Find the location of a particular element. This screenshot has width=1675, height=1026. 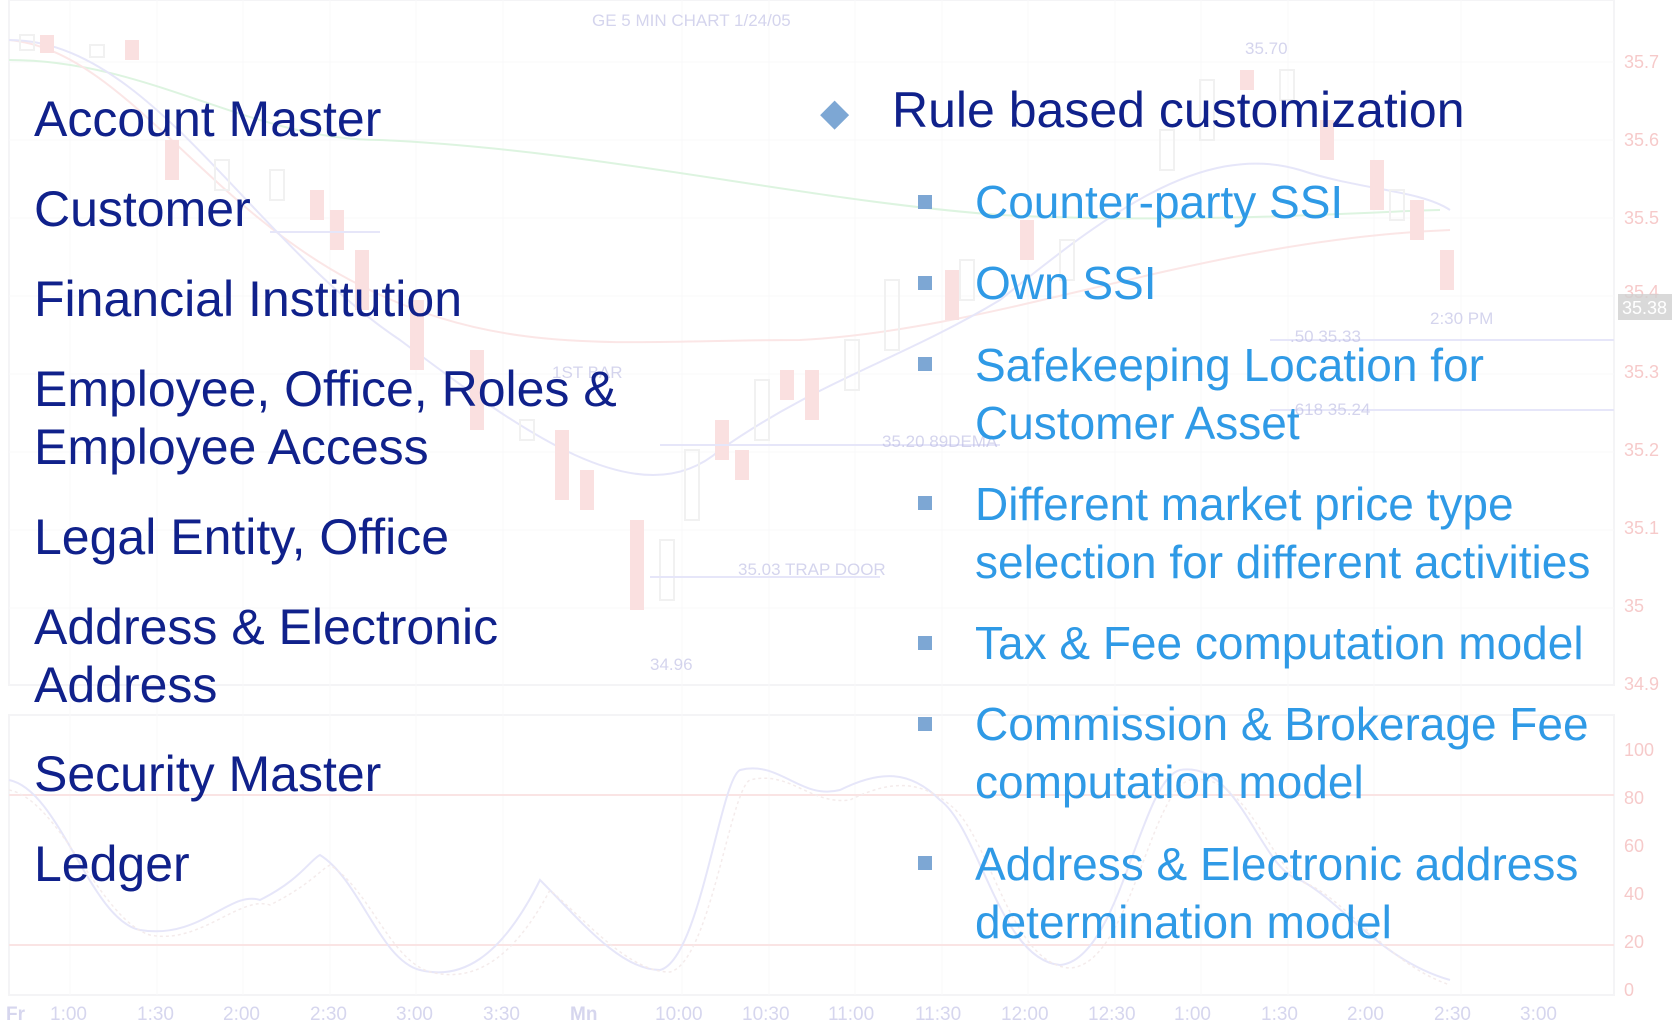

annotation: 2:30 PM is located at coordinates (1461, 318).